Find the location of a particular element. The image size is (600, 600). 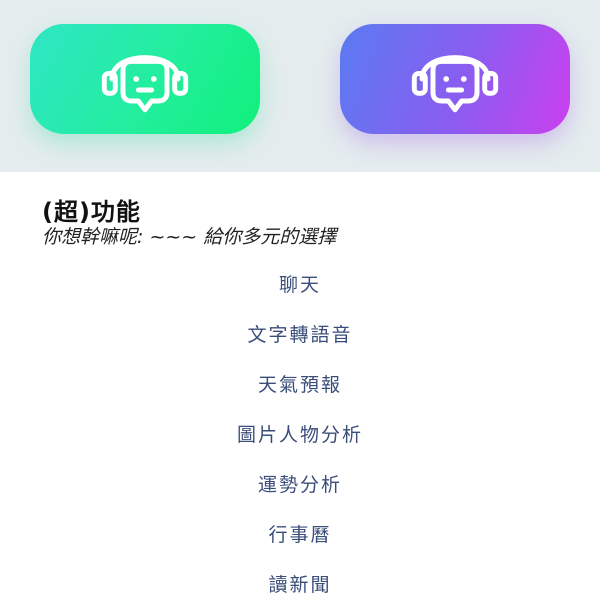

section-subtitle: 你想幹嘛呢: ~~~ 給你多元的選擇 is located at coordinates (189, 237).